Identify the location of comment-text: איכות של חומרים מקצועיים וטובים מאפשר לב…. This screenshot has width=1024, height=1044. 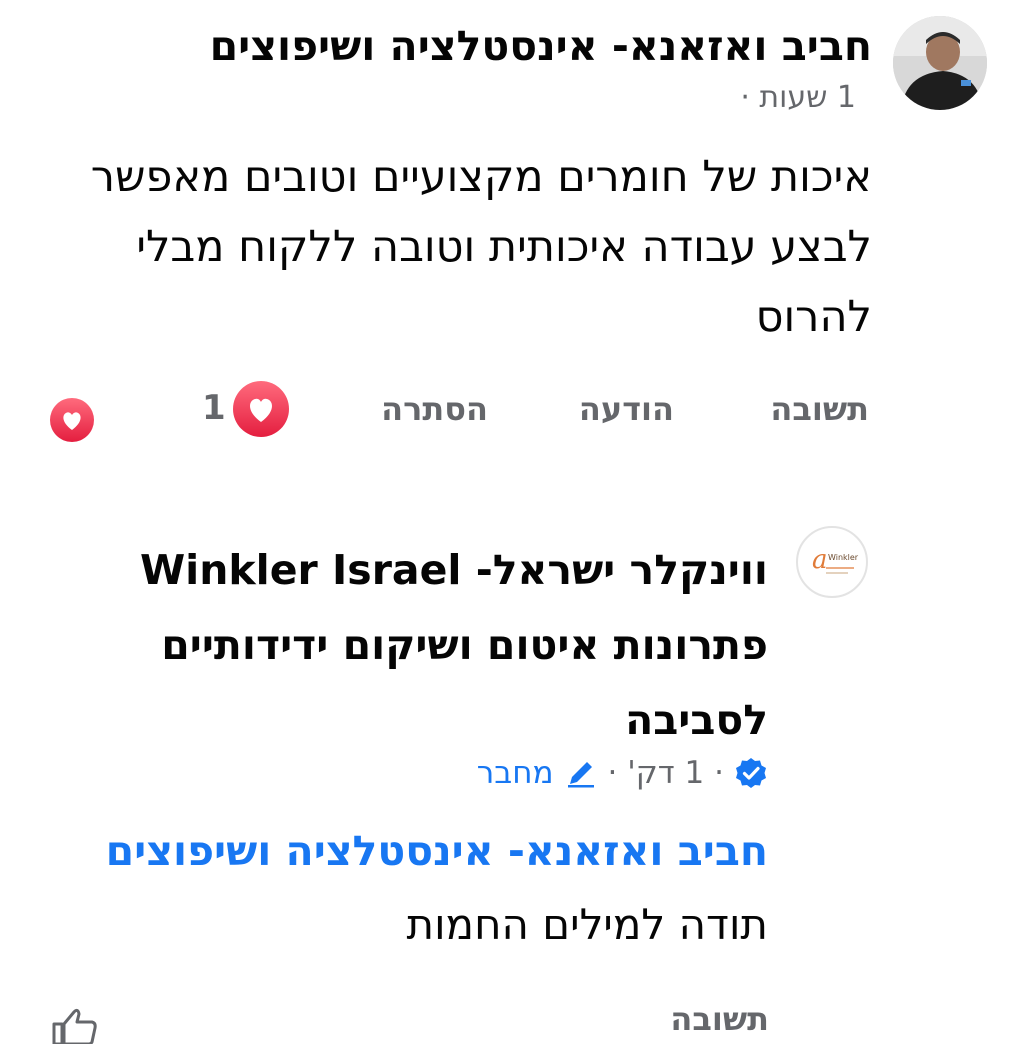
(481, 247).